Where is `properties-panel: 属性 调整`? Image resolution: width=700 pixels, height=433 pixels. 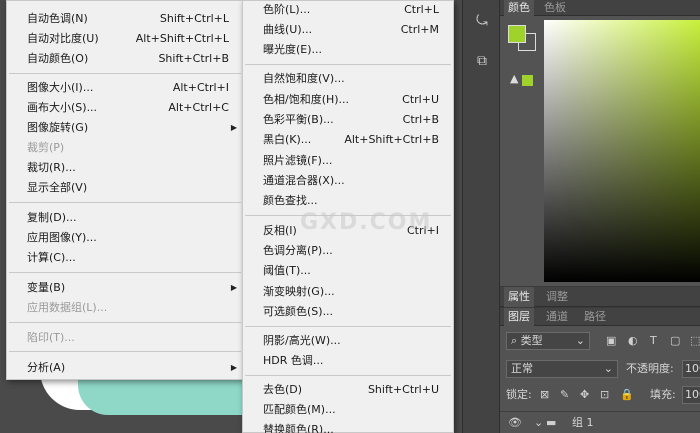
properties-panel: 属性 调整 is located at coordinates (600, 297).